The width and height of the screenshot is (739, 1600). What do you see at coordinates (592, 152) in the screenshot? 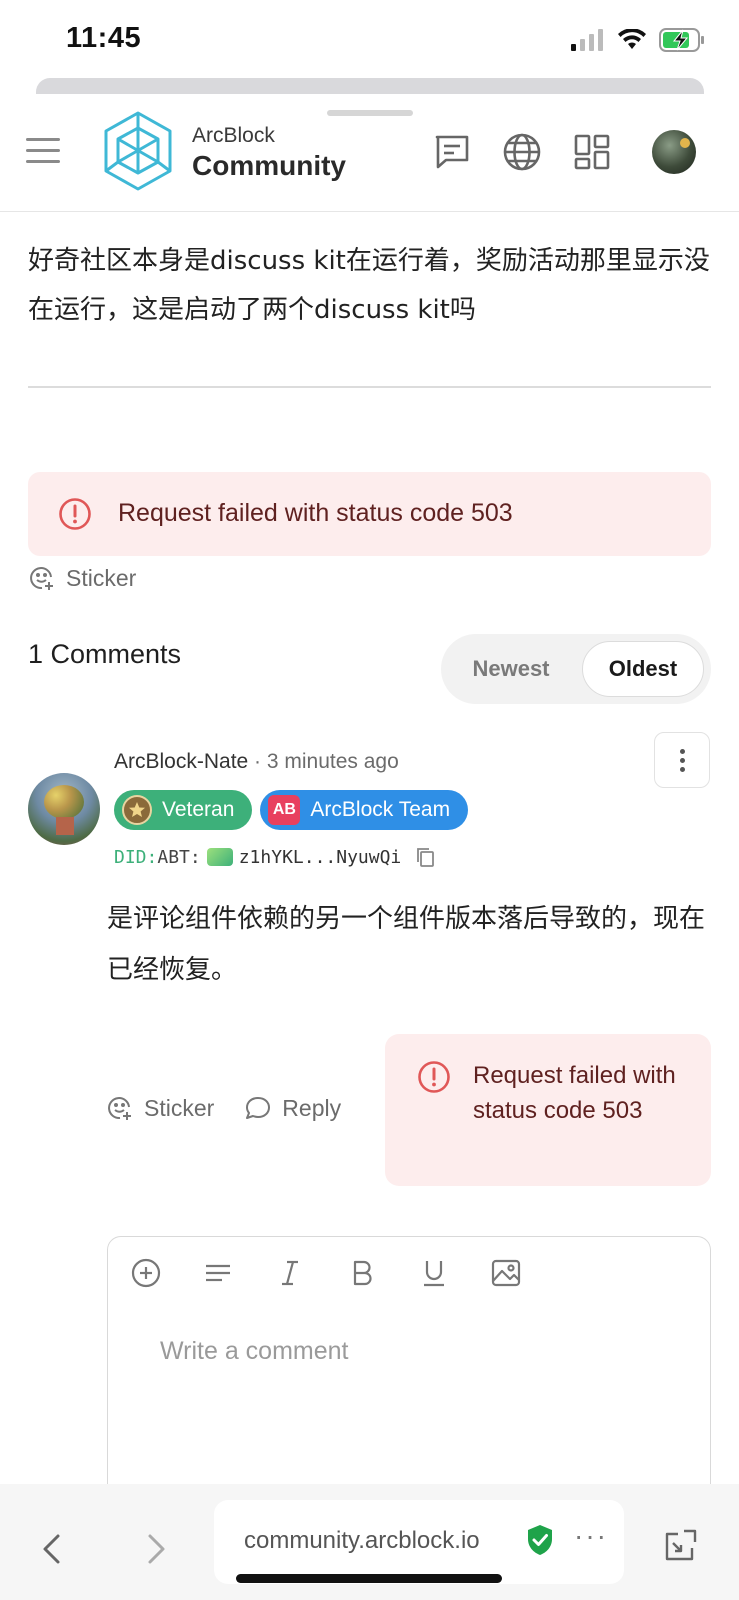
I see `apps-grid-icon` at bounding box center [592, 152].